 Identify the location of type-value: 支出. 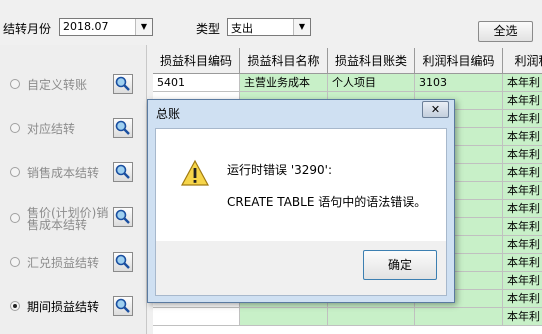
(242, 28).